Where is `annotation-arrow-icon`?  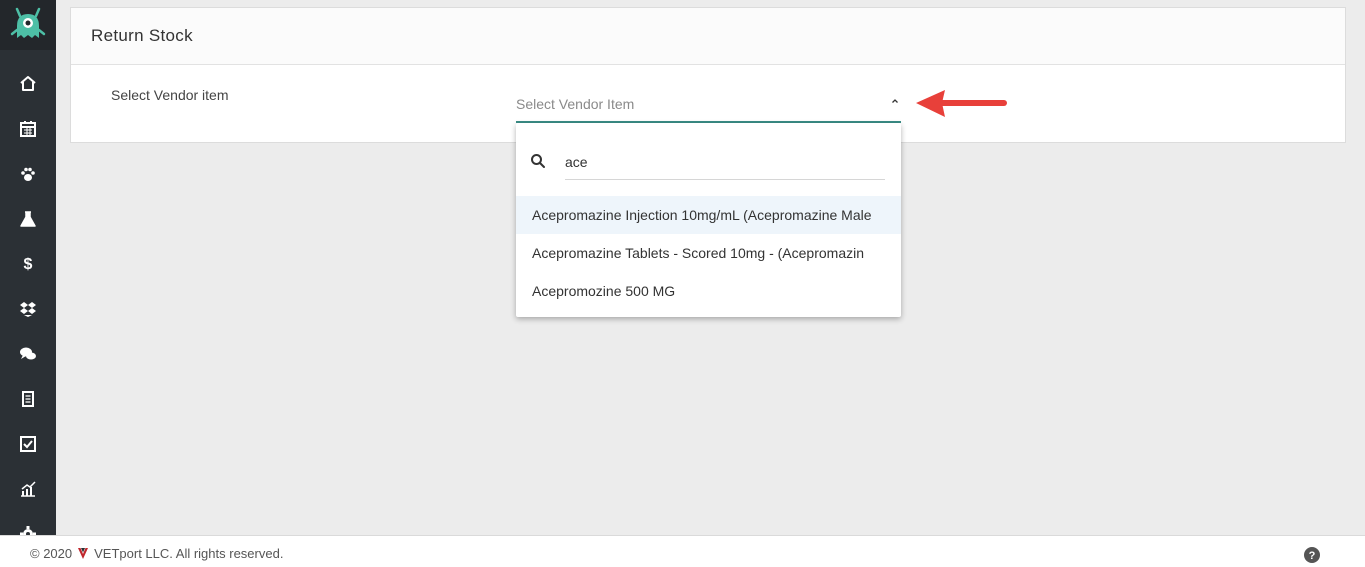 annotation-arrow-icon is located at coordinates (961, 103).